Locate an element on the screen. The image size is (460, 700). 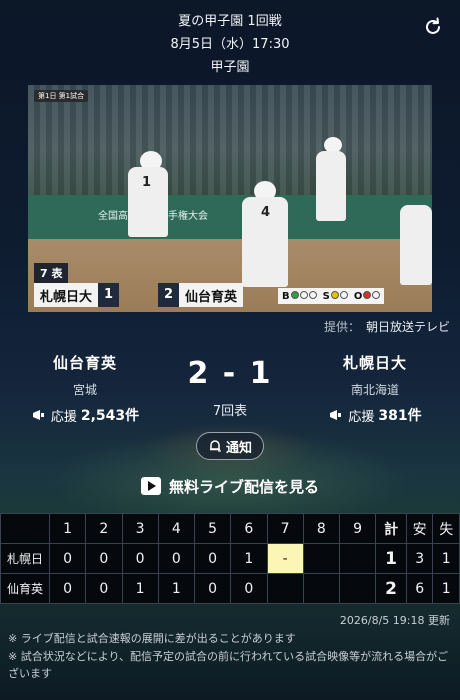
inning-status: 7回表 is located at coordinates (230, 411).